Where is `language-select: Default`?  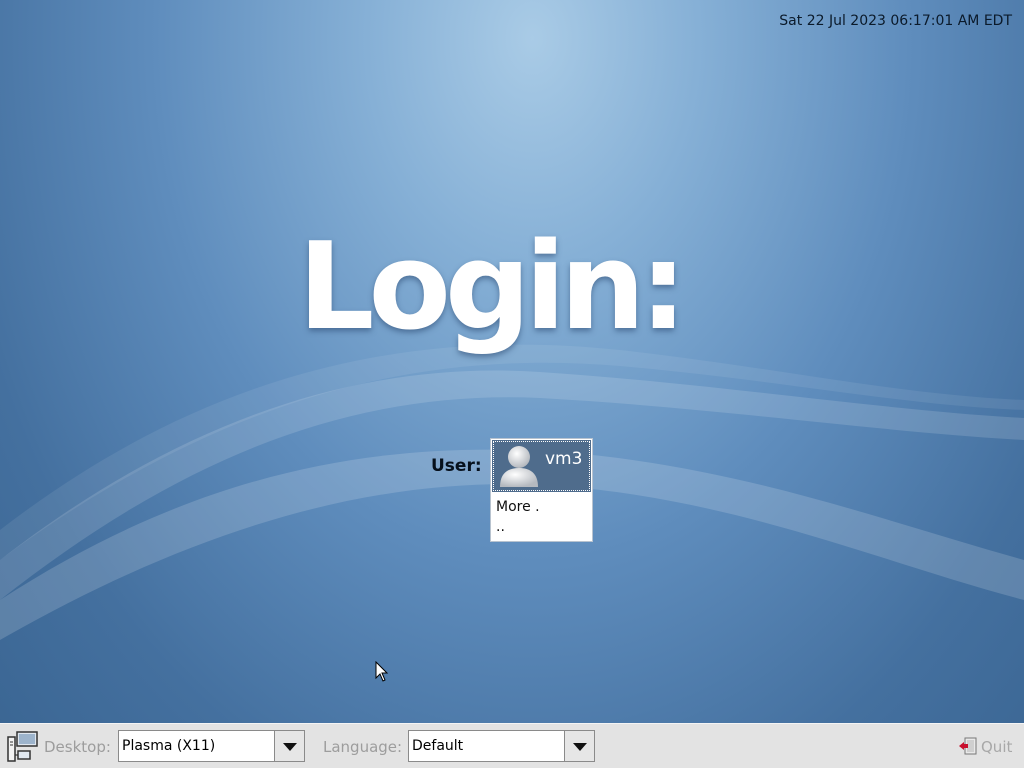 language-select: Default is located at coordinates (501, 746).